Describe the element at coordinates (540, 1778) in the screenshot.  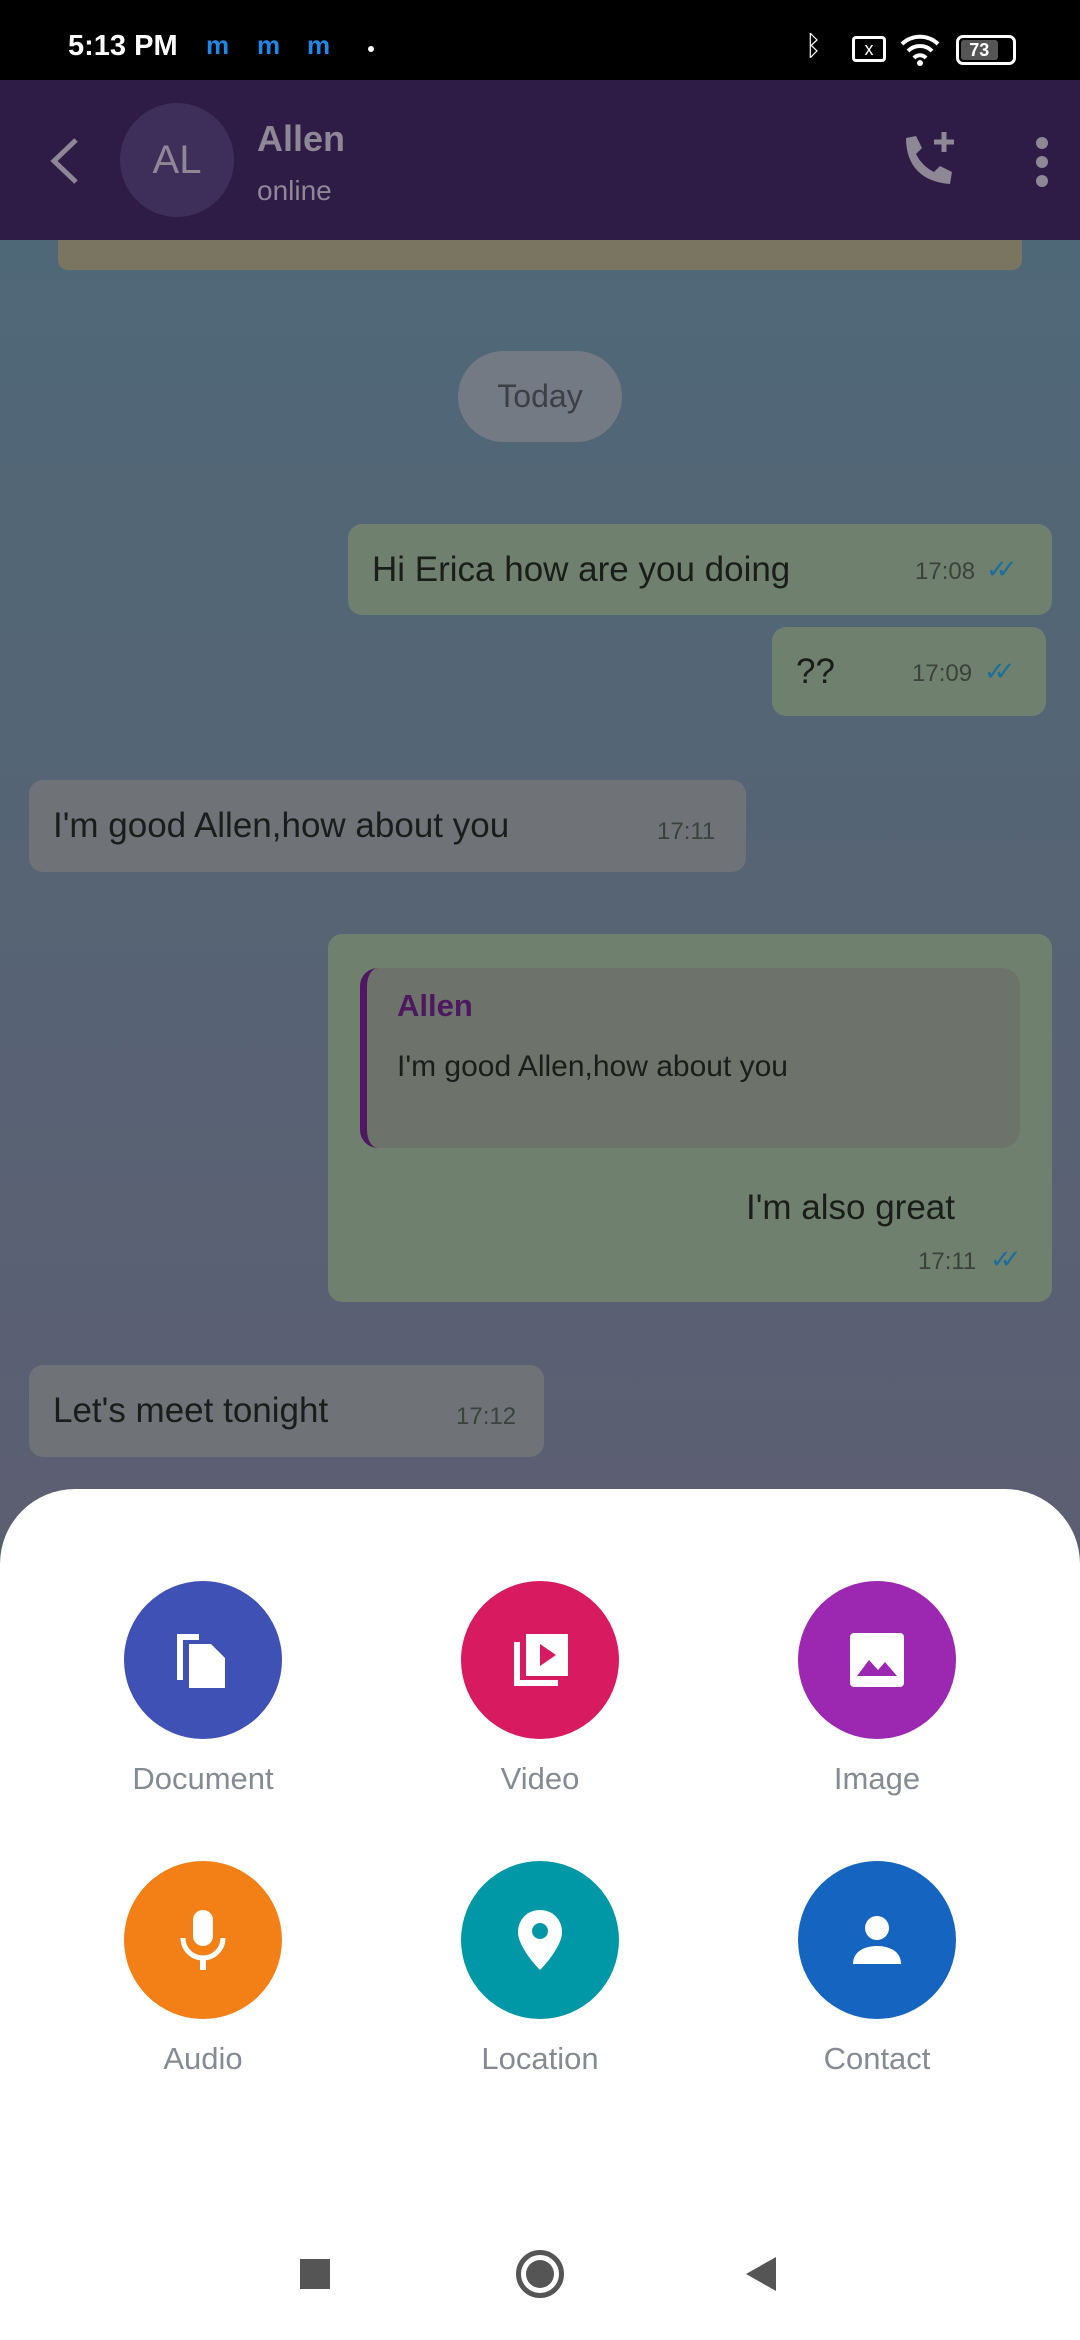
I see `attach-label: Video` at that location.